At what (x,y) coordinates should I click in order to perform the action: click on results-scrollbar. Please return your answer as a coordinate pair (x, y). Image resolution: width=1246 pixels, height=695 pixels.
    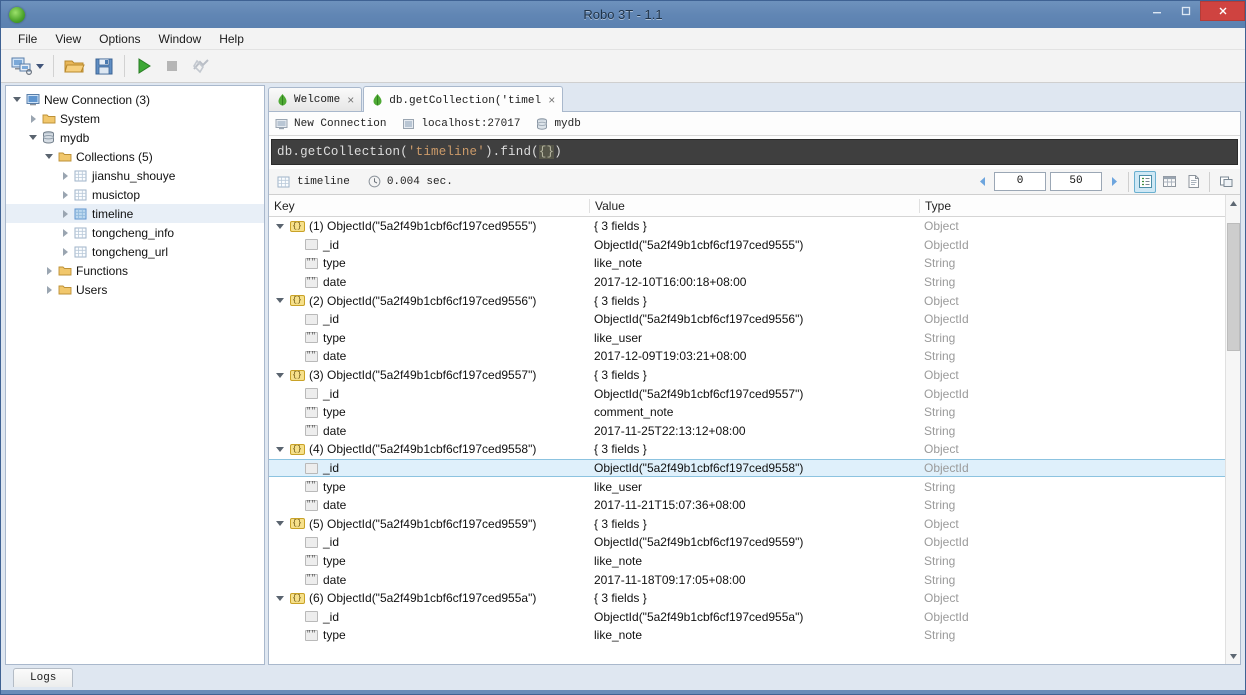
    Looking at the image, I should click on (1232, 429).